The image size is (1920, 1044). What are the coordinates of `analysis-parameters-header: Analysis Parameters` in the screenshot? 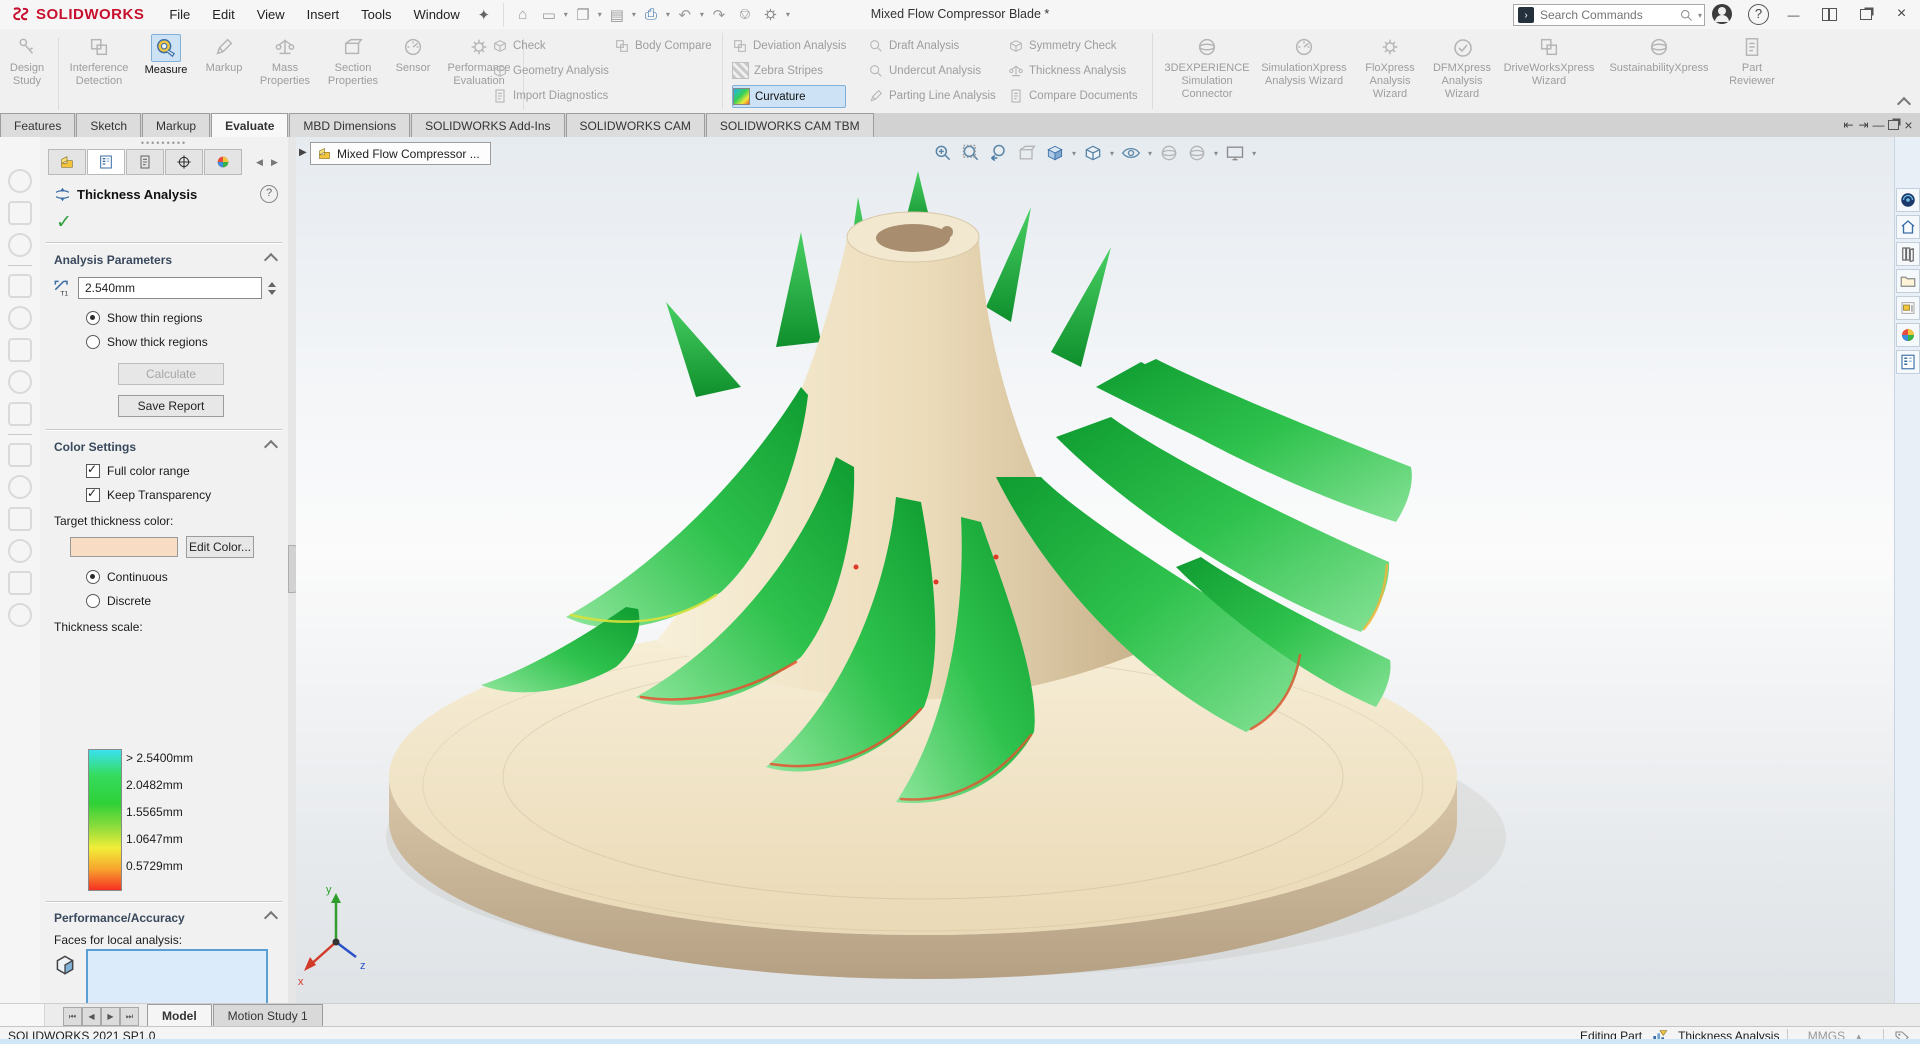 It's located at (113, 260).